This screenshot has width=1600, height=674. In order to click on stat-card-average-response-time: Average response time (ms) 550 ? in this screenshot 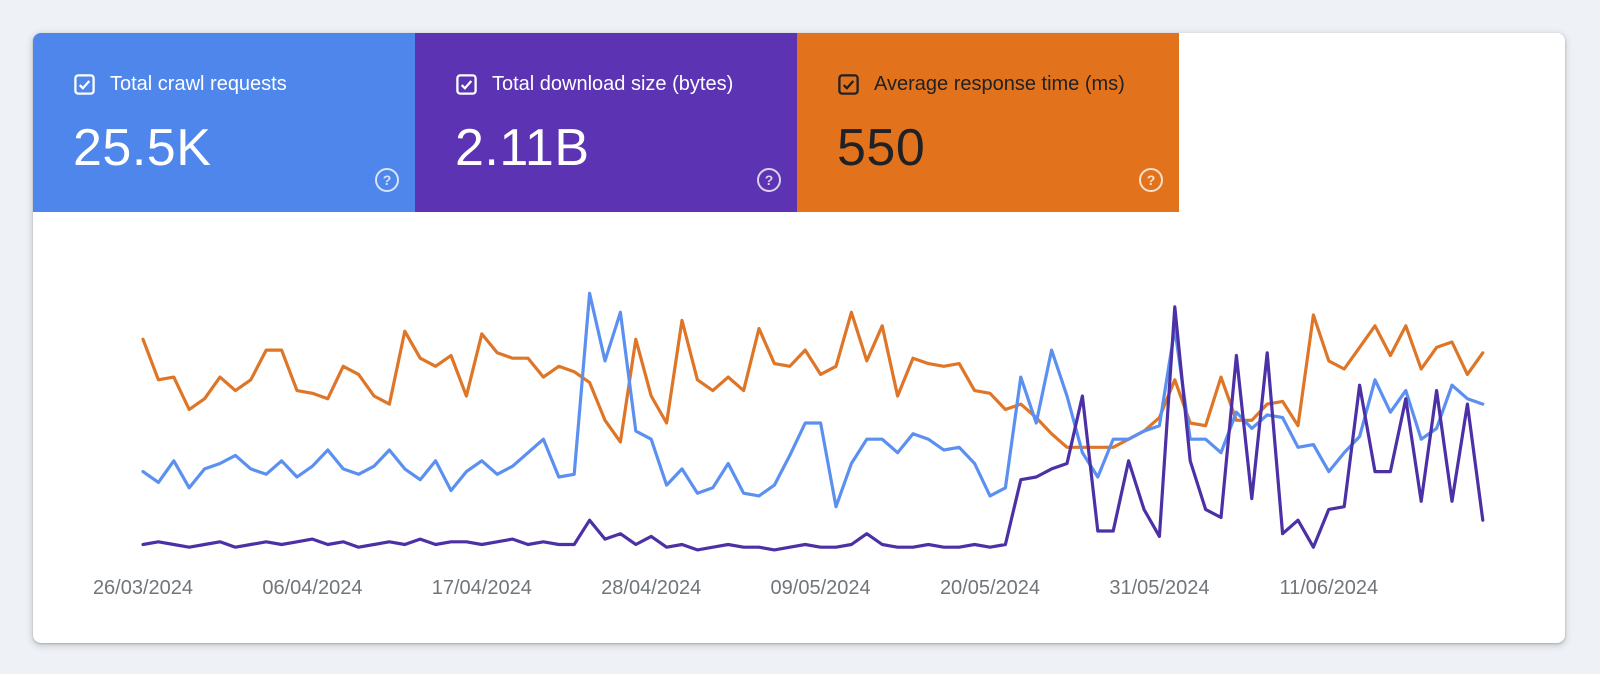, I will do `click(988, 122)`.